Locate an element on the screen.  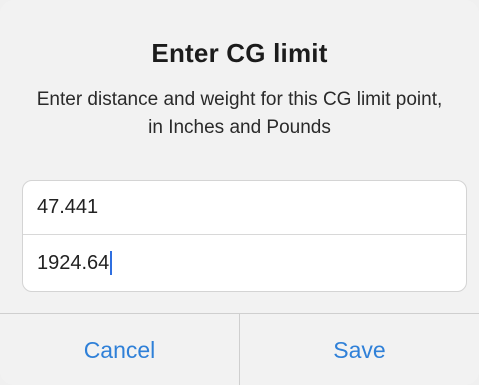
dialog-title: Enter CG limit is located at coordinates (239, 53).